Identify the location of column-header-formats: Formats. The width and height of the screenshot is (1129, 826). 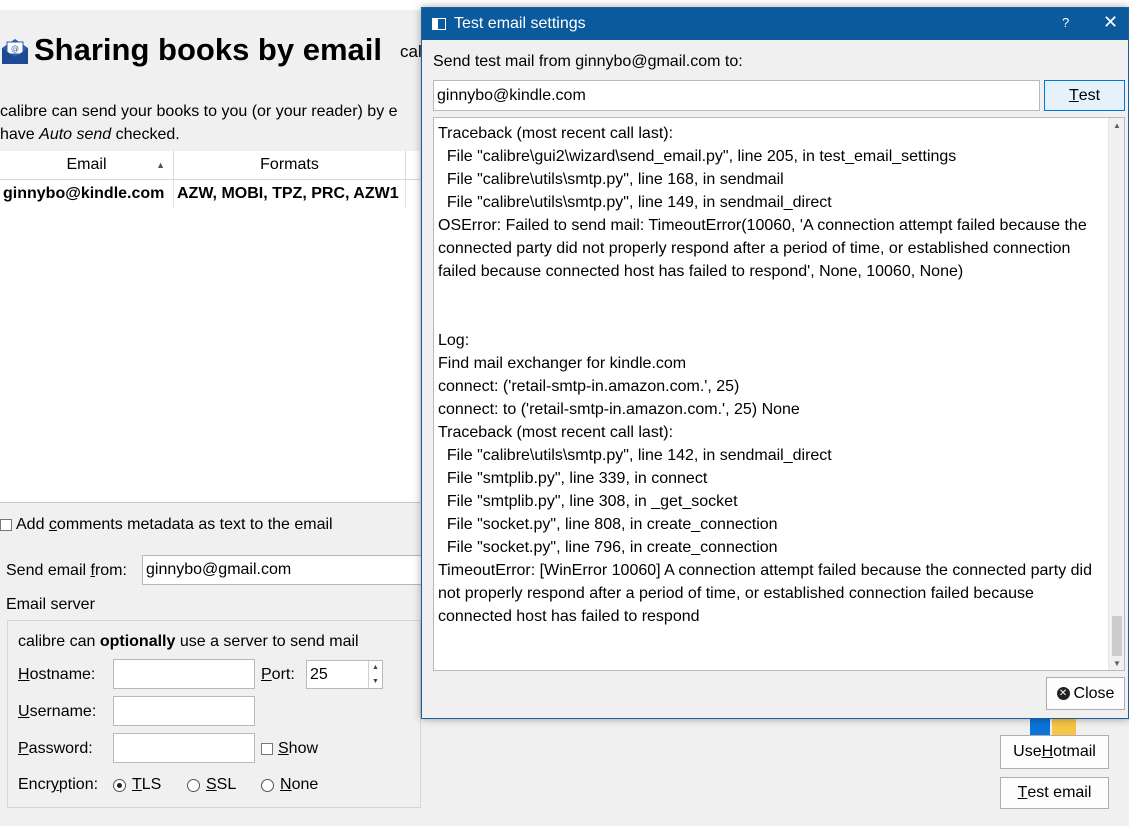
(290, 165).